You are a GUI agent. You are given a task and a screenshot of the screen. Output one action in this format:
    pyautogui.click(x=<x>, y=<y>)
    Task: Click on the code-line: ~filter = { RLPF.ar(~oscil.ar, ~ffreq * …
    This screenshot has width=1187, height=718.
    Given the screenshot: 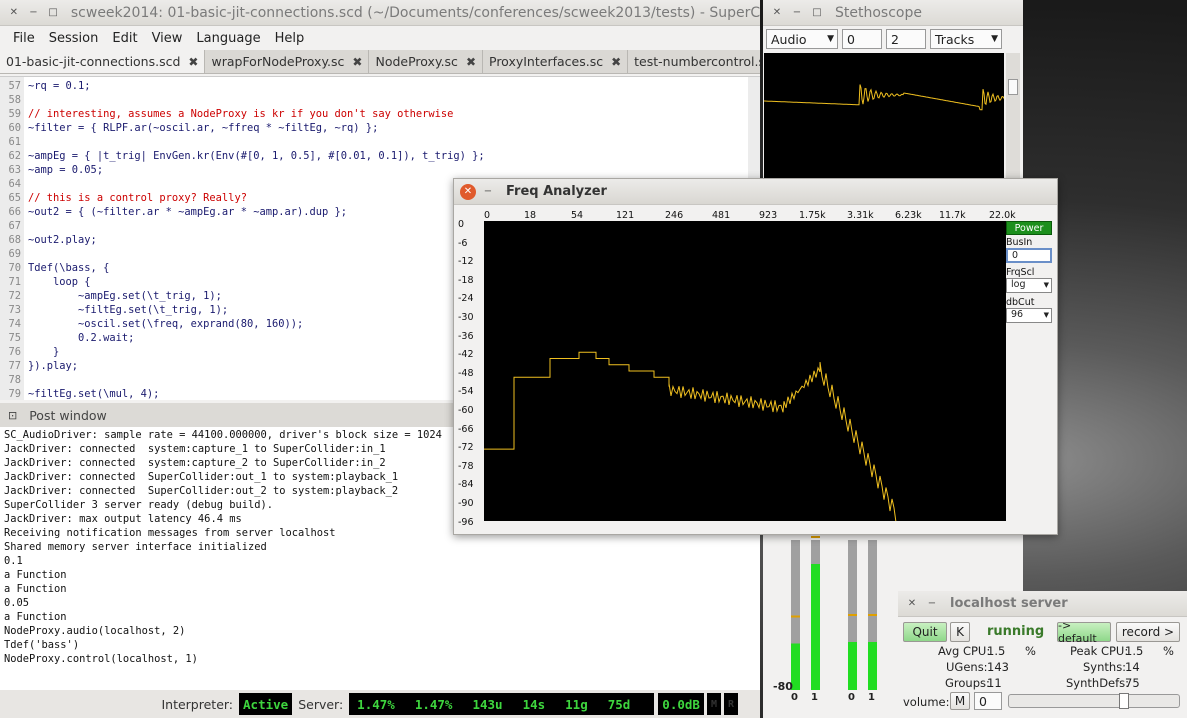 What is the action you would take?
    pyautogui.click(x=385, y=128)
    